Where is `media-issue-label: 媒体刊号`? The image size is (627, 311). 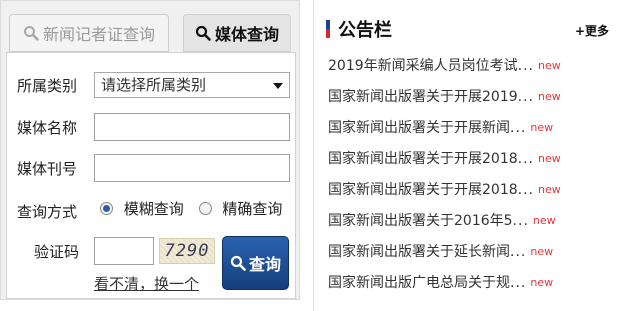
media-issue-label: 媒体刊号 is located at coordinates (47, 169).